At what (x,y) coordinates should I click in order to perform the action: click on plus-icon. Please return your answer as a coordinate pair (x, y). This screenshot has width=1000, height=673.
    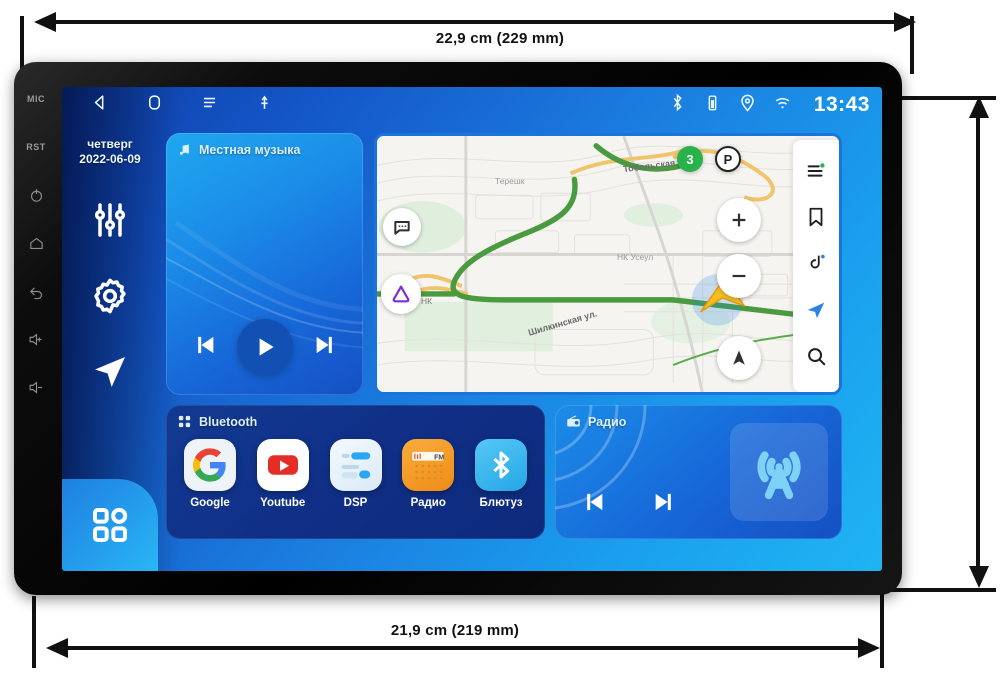
    Looking at the image, I should click on (739, 220).